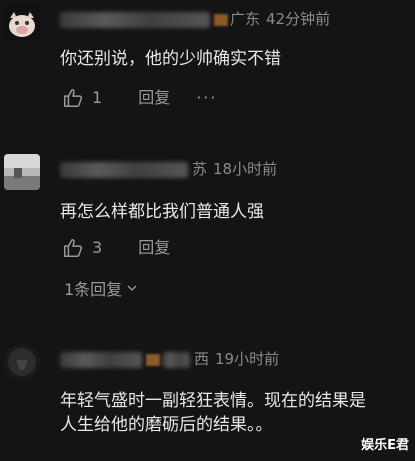 Image resolution: width=415 pixels, height=461 pixels. What do you see at coordinates (245, 19) in the screenshot?
I see `comment-location: 广东` at bounding box center [245, 19].